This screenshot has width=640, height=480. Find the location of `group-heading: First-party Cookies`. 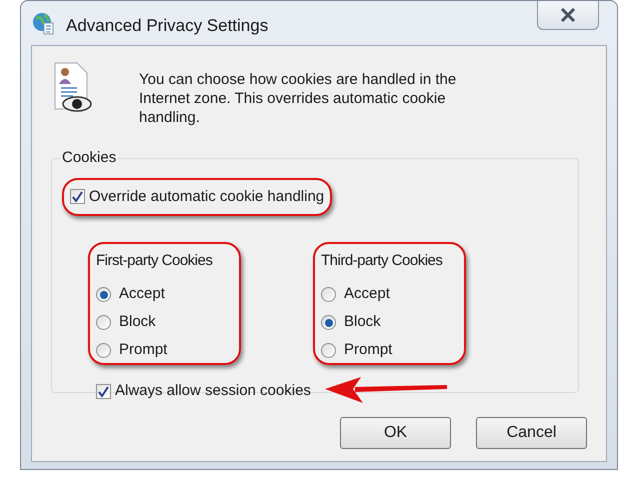

group-heading: First-party Cookies is located at coordinates (155, 261).